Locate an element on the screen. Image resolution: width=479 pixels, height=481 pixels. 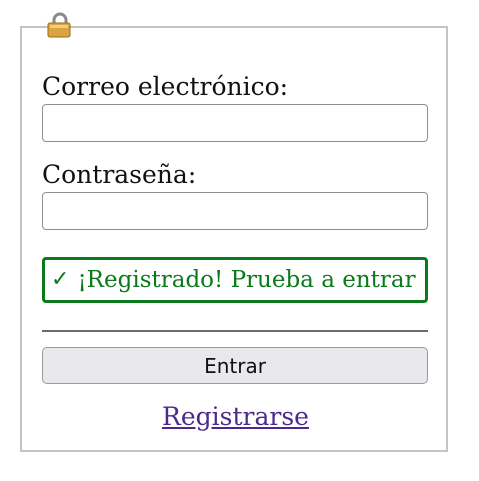
email-label: Correo electrónico: is located at coordinates (165, 86).